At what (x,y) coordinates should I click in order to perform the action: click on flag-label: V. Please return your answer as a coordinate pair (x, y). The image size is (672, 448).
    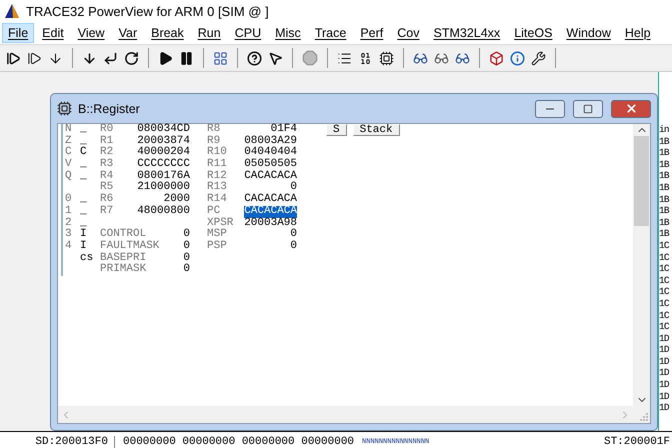
    Looking at the image, I should click on (69, 164).